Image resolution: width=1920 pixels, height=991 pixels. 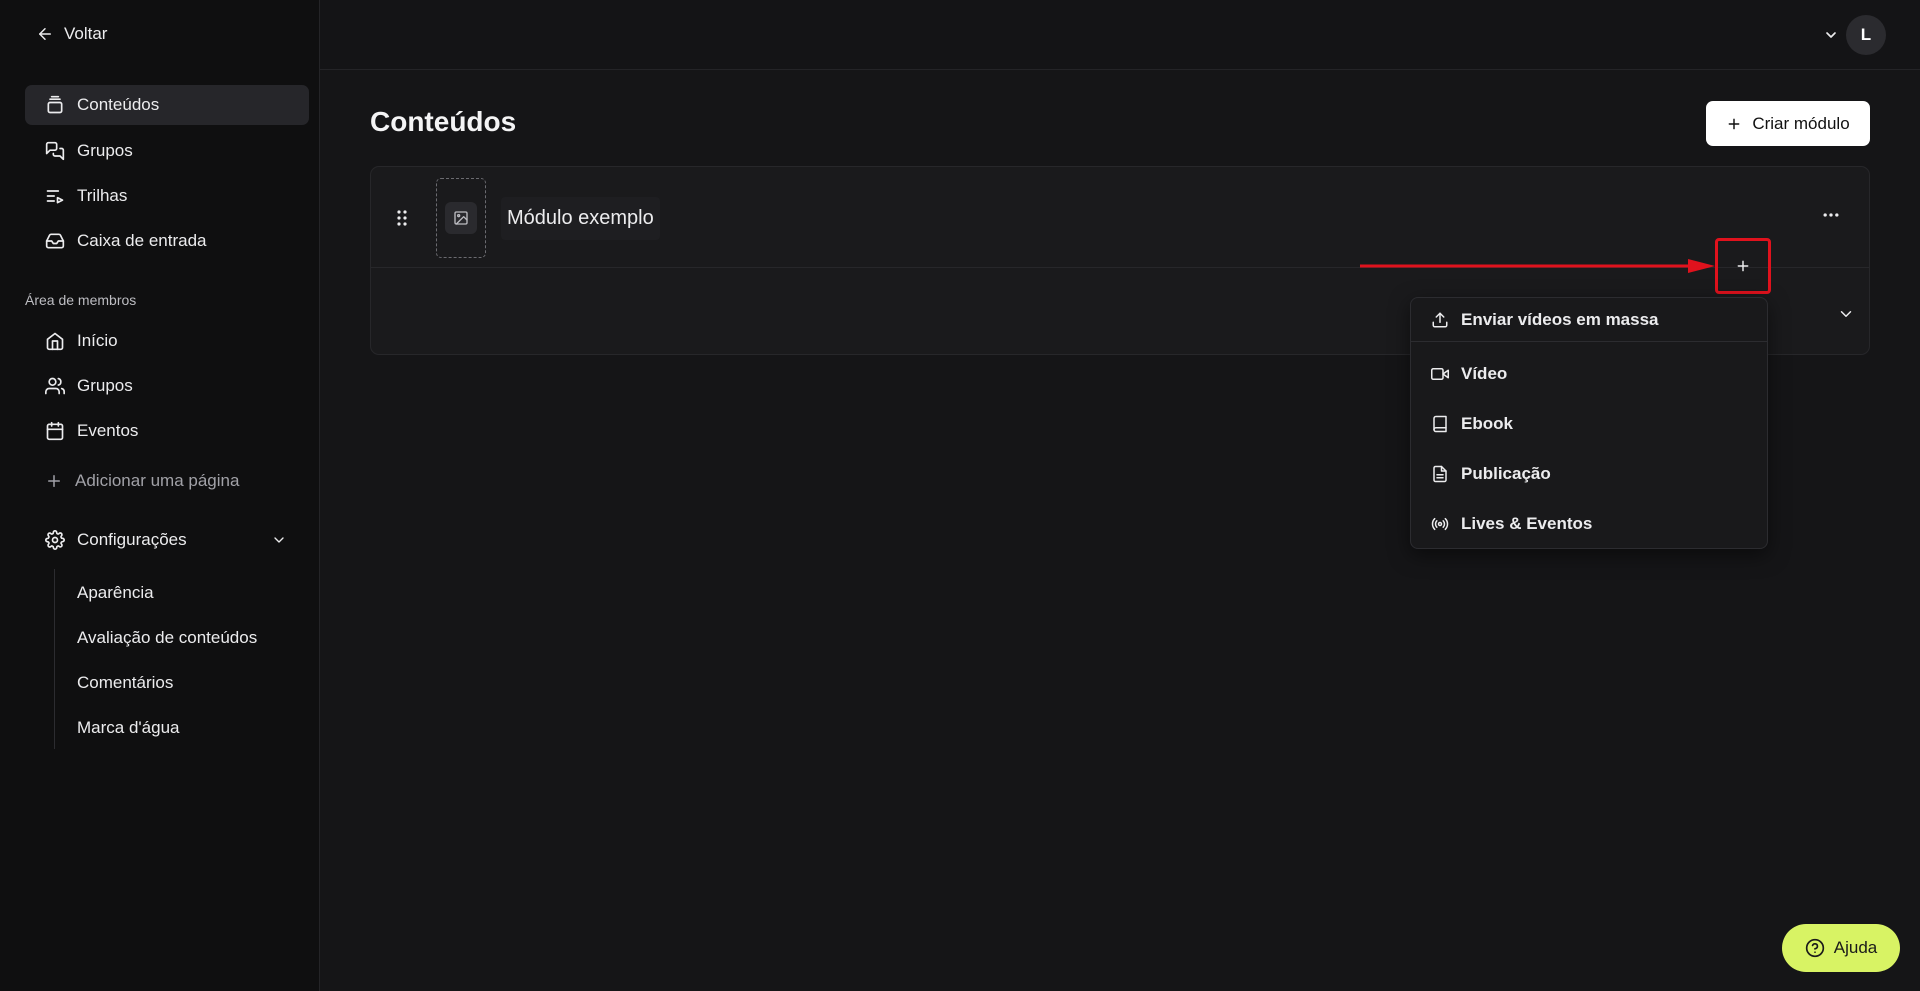 What do you see at coordinates (128, 728) in the screenshot?
I see `sidebar-subitem-marca-dagua: Marca d'água` at bounding box center [128, 728].